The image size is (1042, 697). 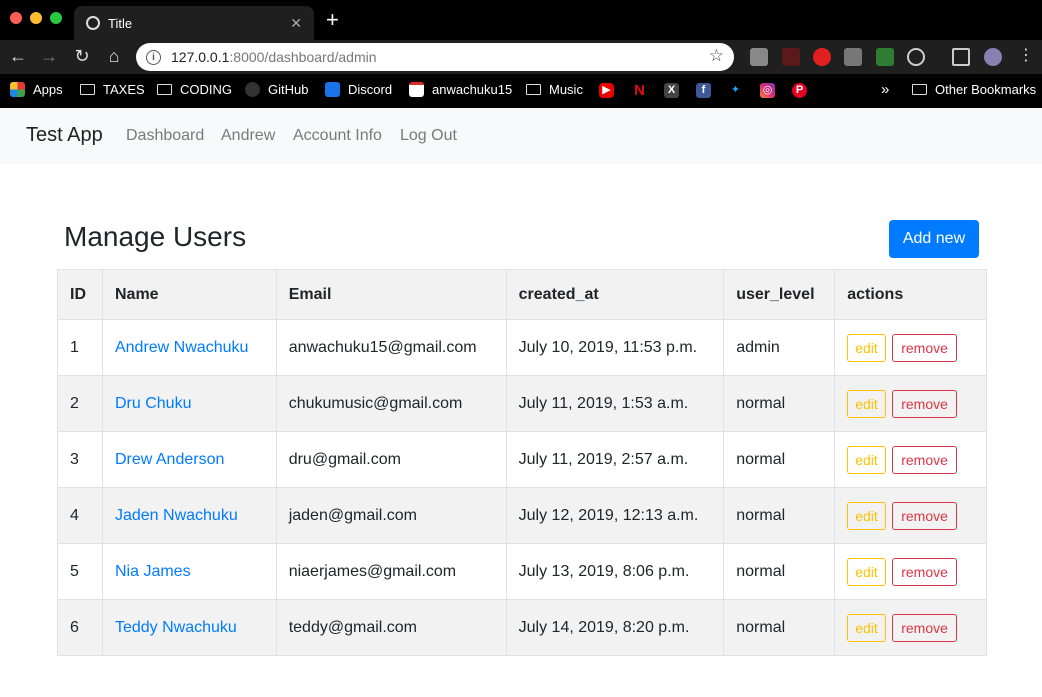 I want to click on created-at-cell: July 12, 2019, 12:13 a.m., so click(x=615, y=515).